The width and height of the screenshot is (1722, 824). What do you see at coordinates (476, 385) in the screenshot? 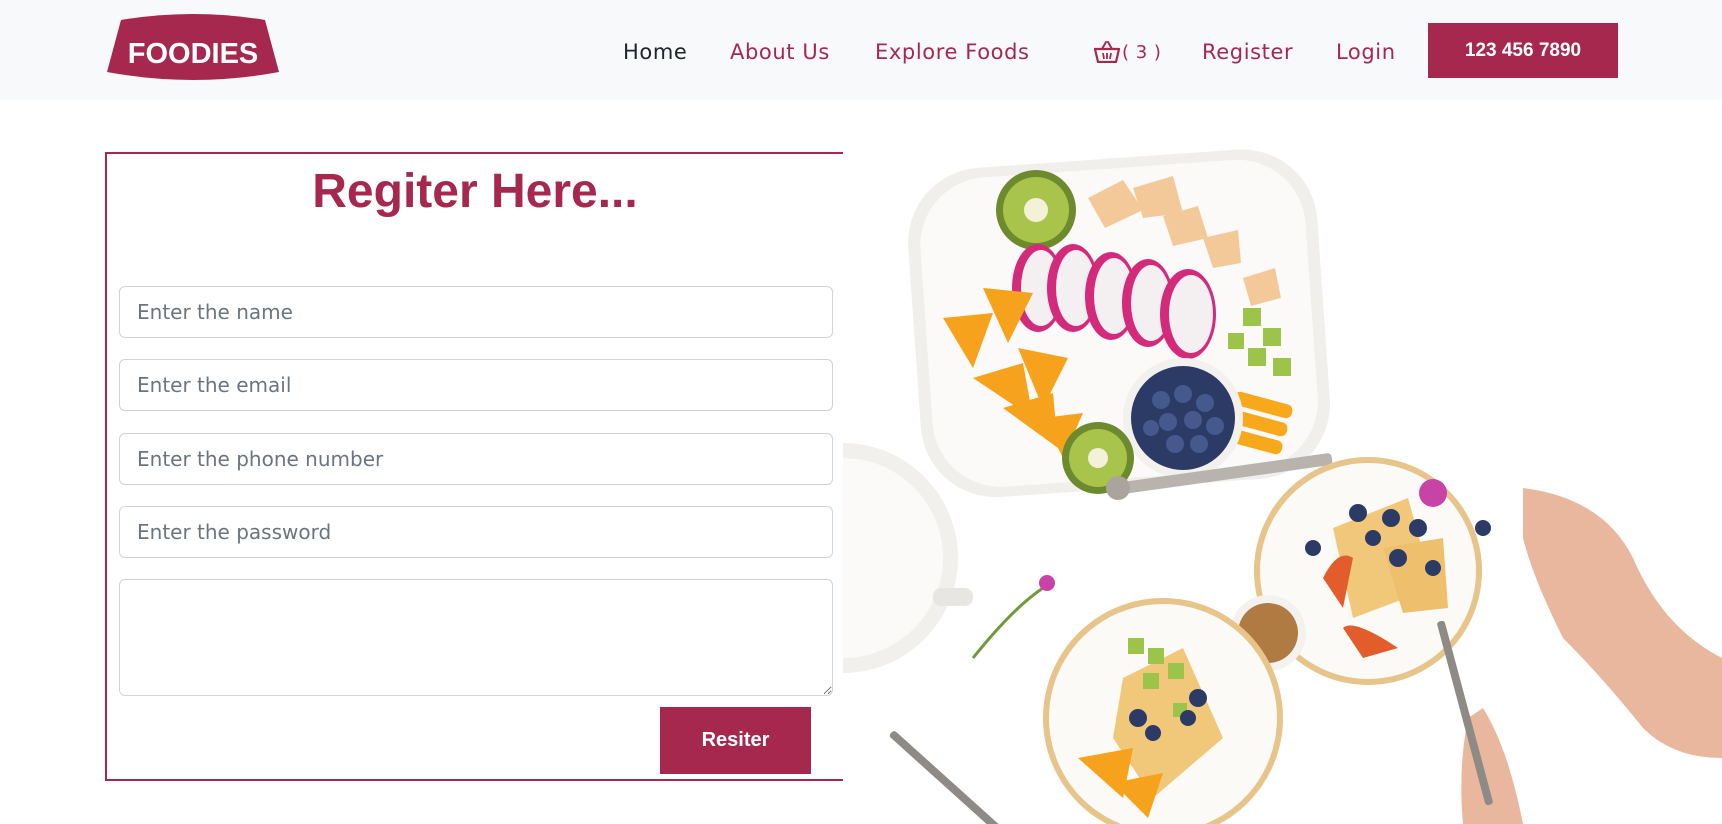
I see `email-input` at bounding box center [476, 385].